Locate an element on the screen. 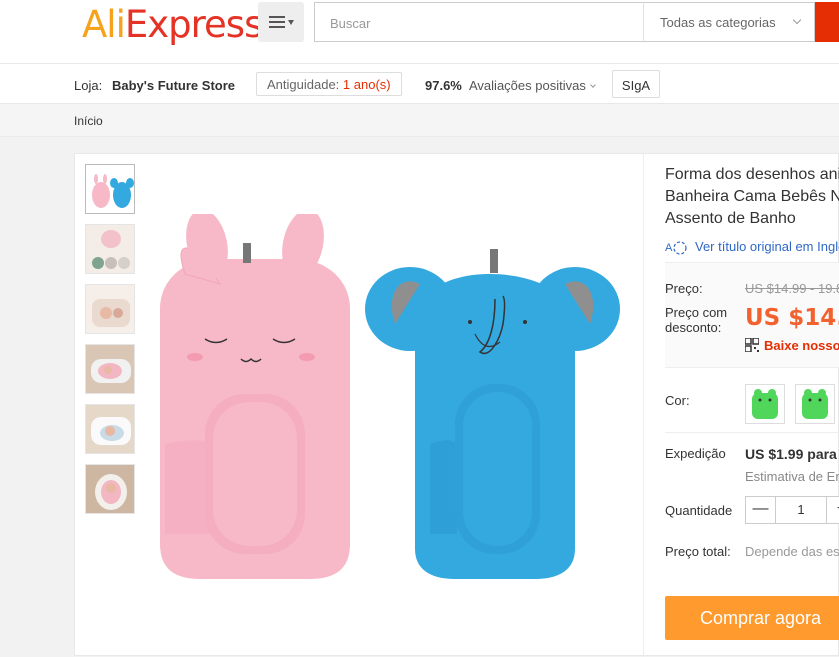 This screenshot has width=839, height=657. pink-bunny-mat-image is located at coordinates (255, 396).